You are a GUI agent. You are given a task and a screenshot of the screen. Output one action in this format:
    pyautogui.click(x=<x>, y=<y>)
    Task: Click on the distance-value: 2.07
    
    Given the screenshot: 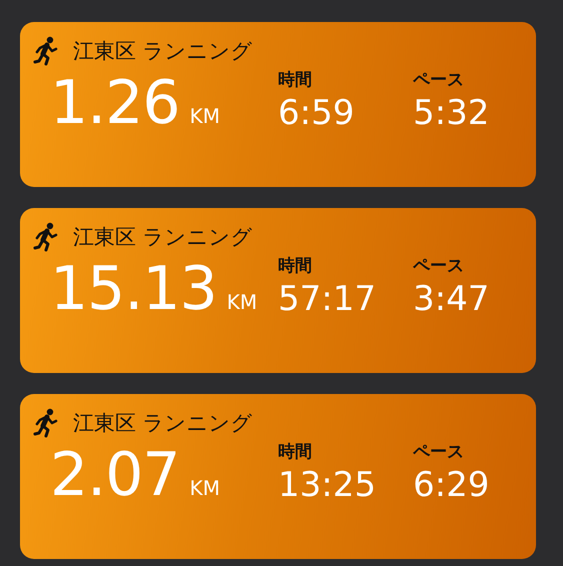 What is the action you would take?
    pyautogui.click(x=115, y=475)
    